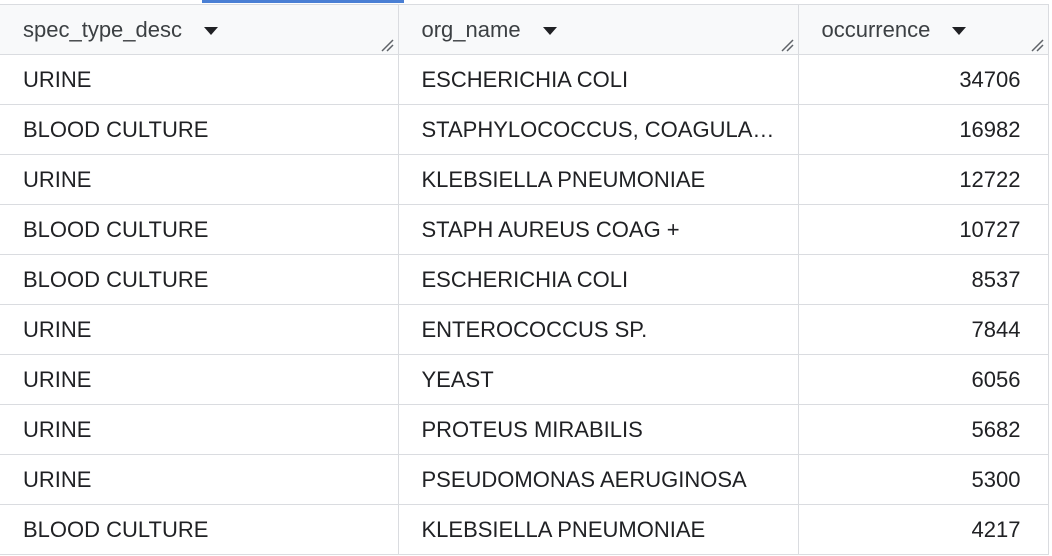  I want to click on table-row: BLOOD CULTURE KLEBSIELLA PNEUMONIAE 4217, so click(524, 529).